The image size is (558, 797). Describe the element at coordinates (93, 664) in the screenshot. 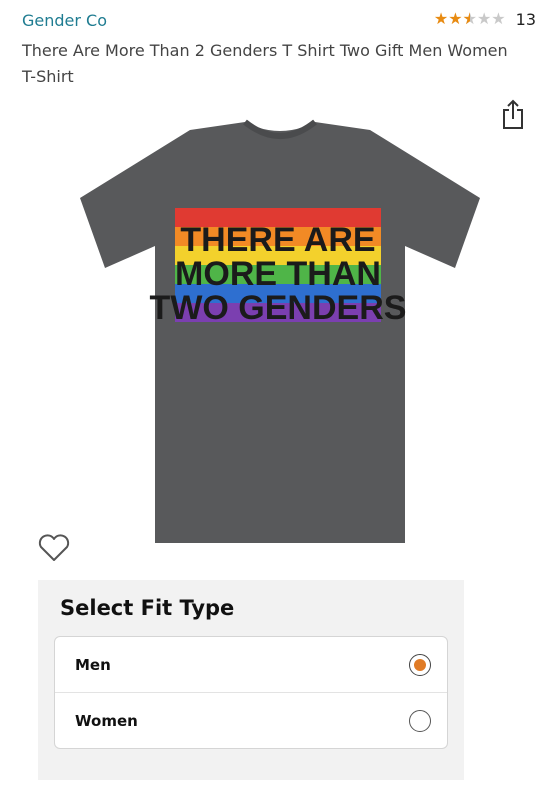

I see `fit-option-label: Men` at that location.